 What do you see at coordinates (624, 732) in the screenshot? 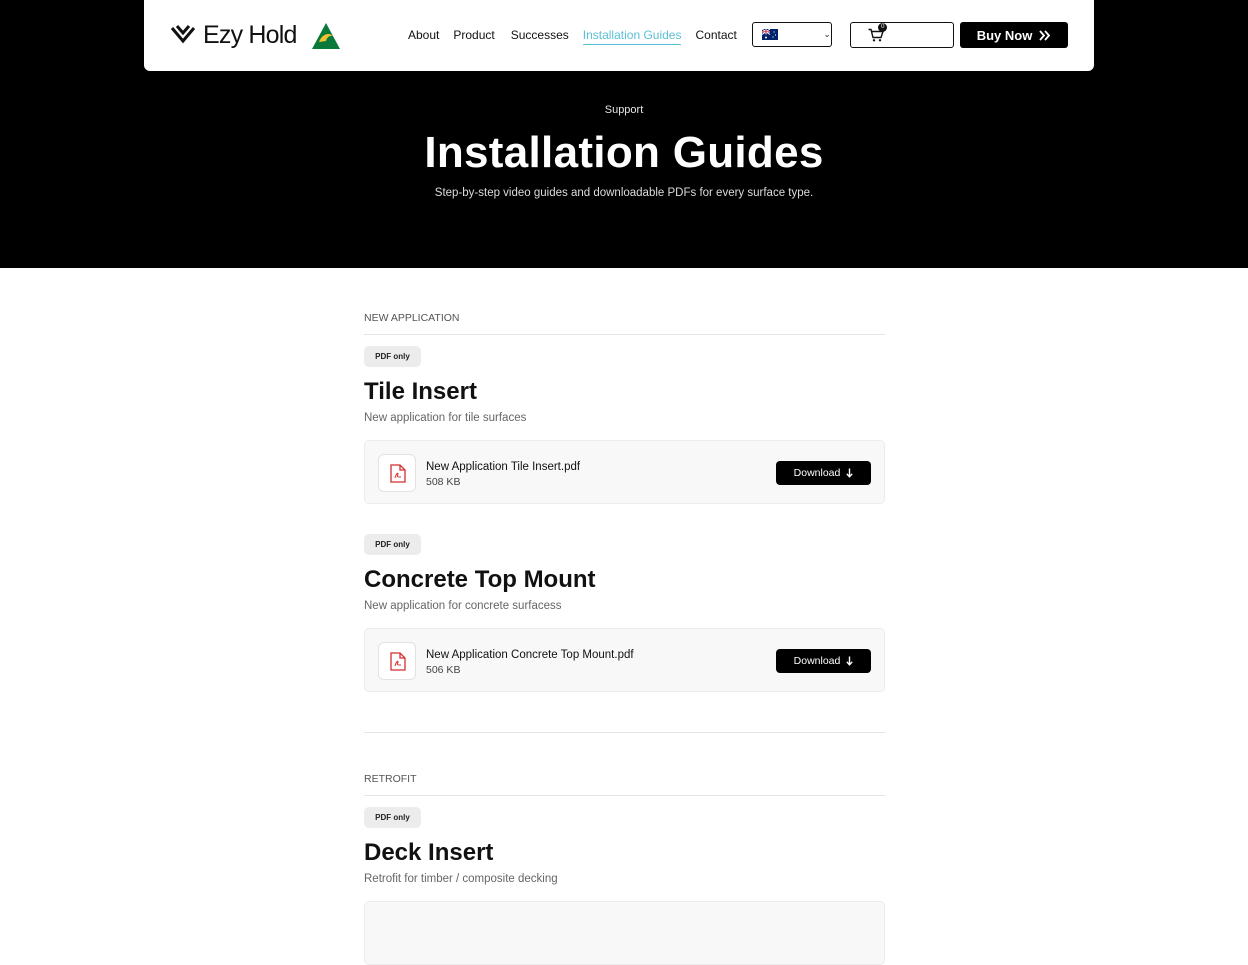
I see `section-divider` at bounding box center [624, 732].